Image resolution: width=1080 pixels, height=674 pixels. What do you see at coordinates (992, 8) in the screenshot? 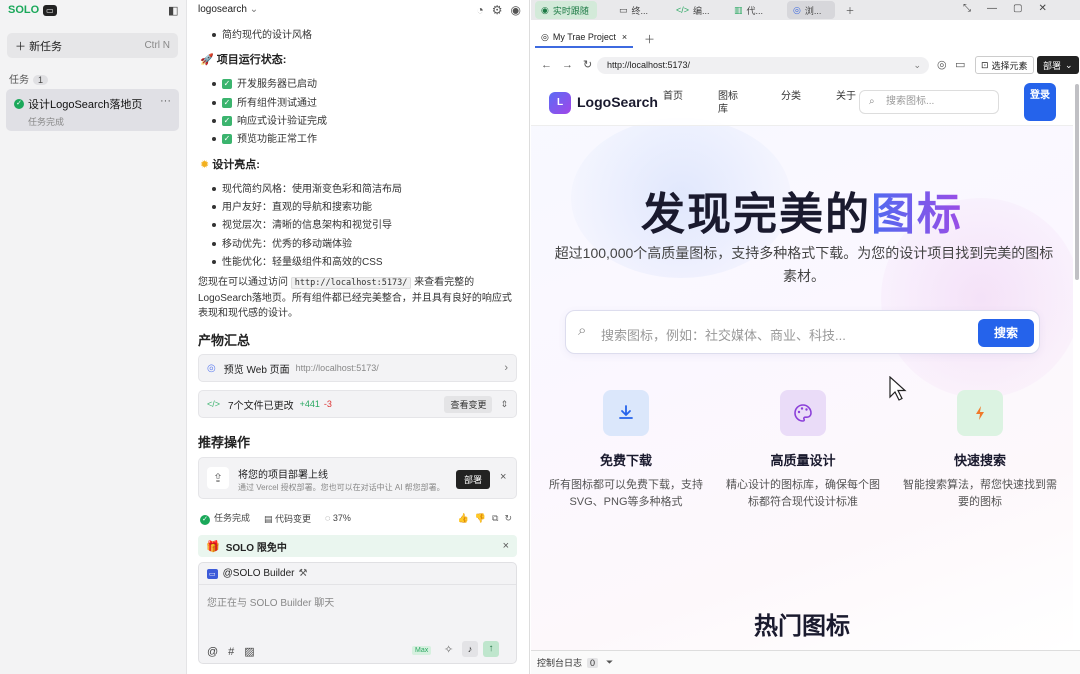
I see `minimize-icon: —` at bounding box center [992, 8].